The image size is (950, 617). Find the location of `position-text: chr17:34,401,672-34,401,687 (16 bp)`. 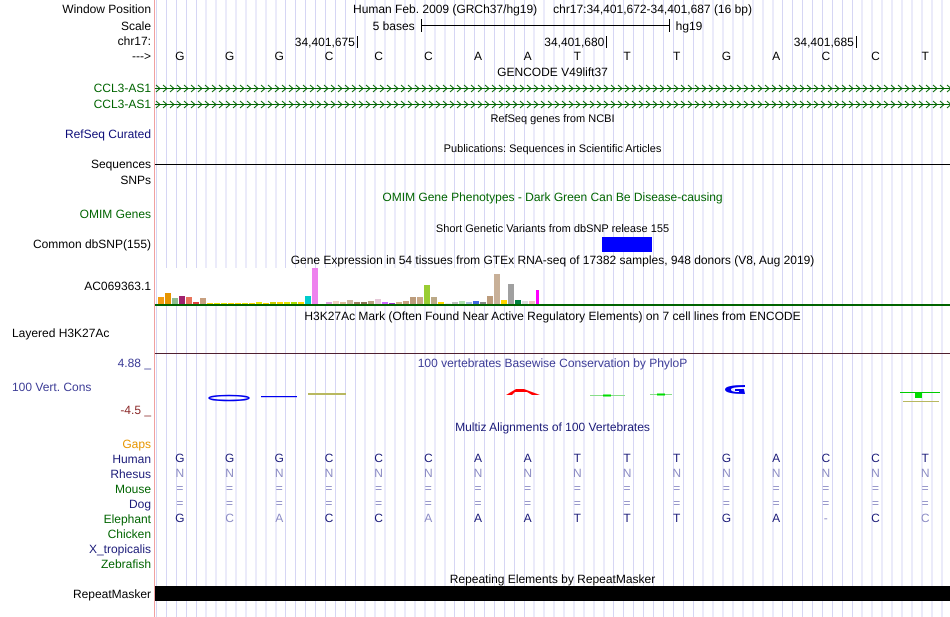

position-text: chr17:34,401,672-34,401,687 (16 bp) is located at coordinates (652, 9).